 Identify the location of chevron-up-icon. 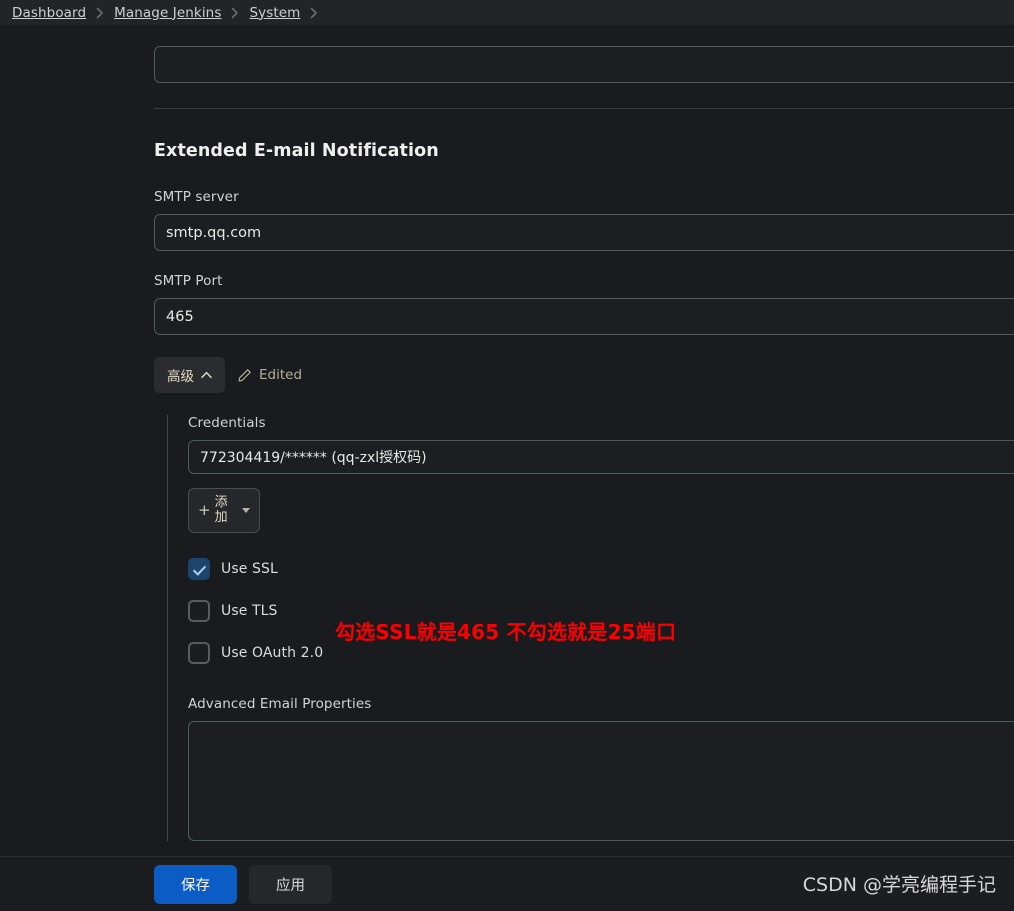
(206, 375).